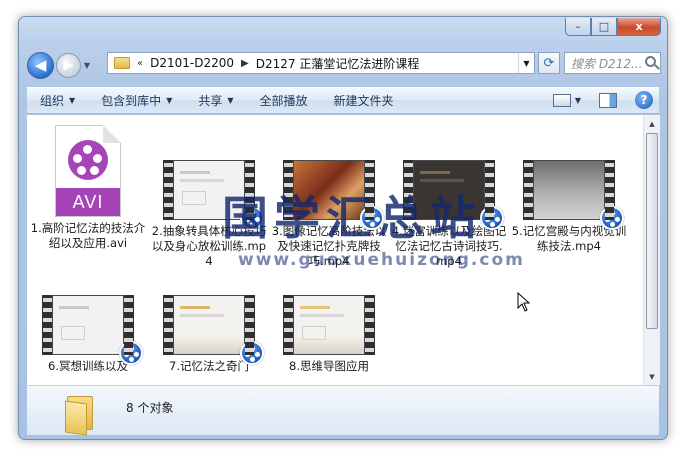 The image size is (686, 456). What do you see at coordinates (549, 63) in the screenshot?
I see `refresh-button: ⟳` at bounding box center [549, 63].